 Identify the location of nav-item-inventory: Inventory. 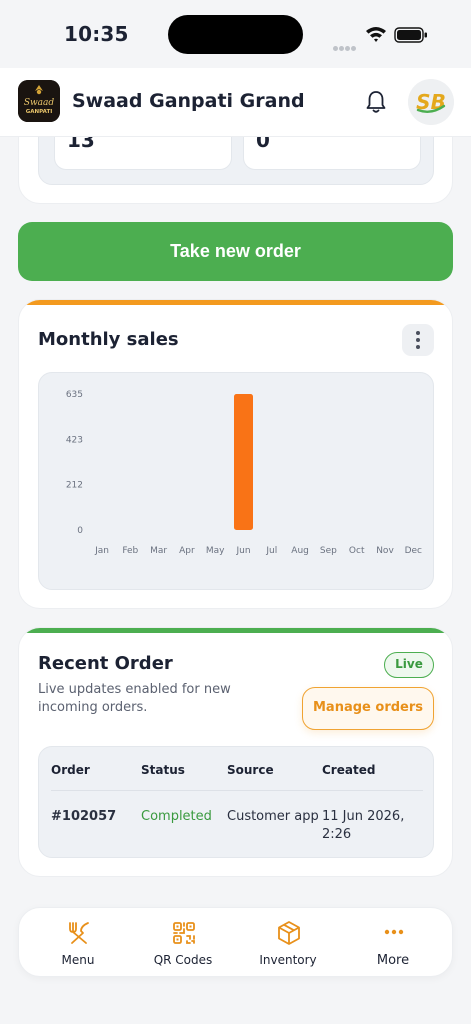
(288, 943).